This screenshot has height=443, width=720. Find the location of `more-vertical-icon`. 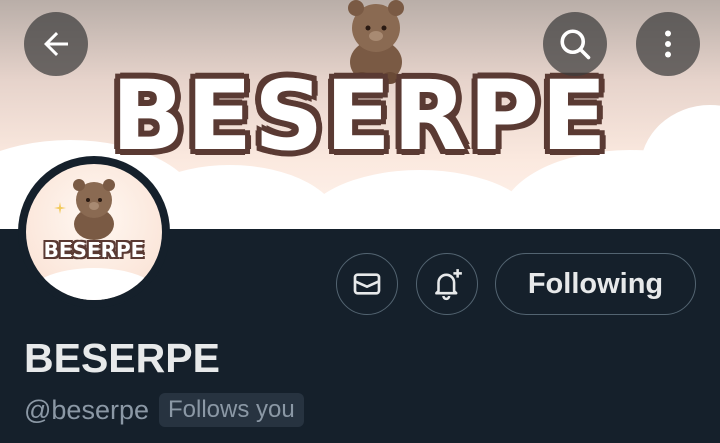

more-vertical-icon is located at coordinates (668, 44).